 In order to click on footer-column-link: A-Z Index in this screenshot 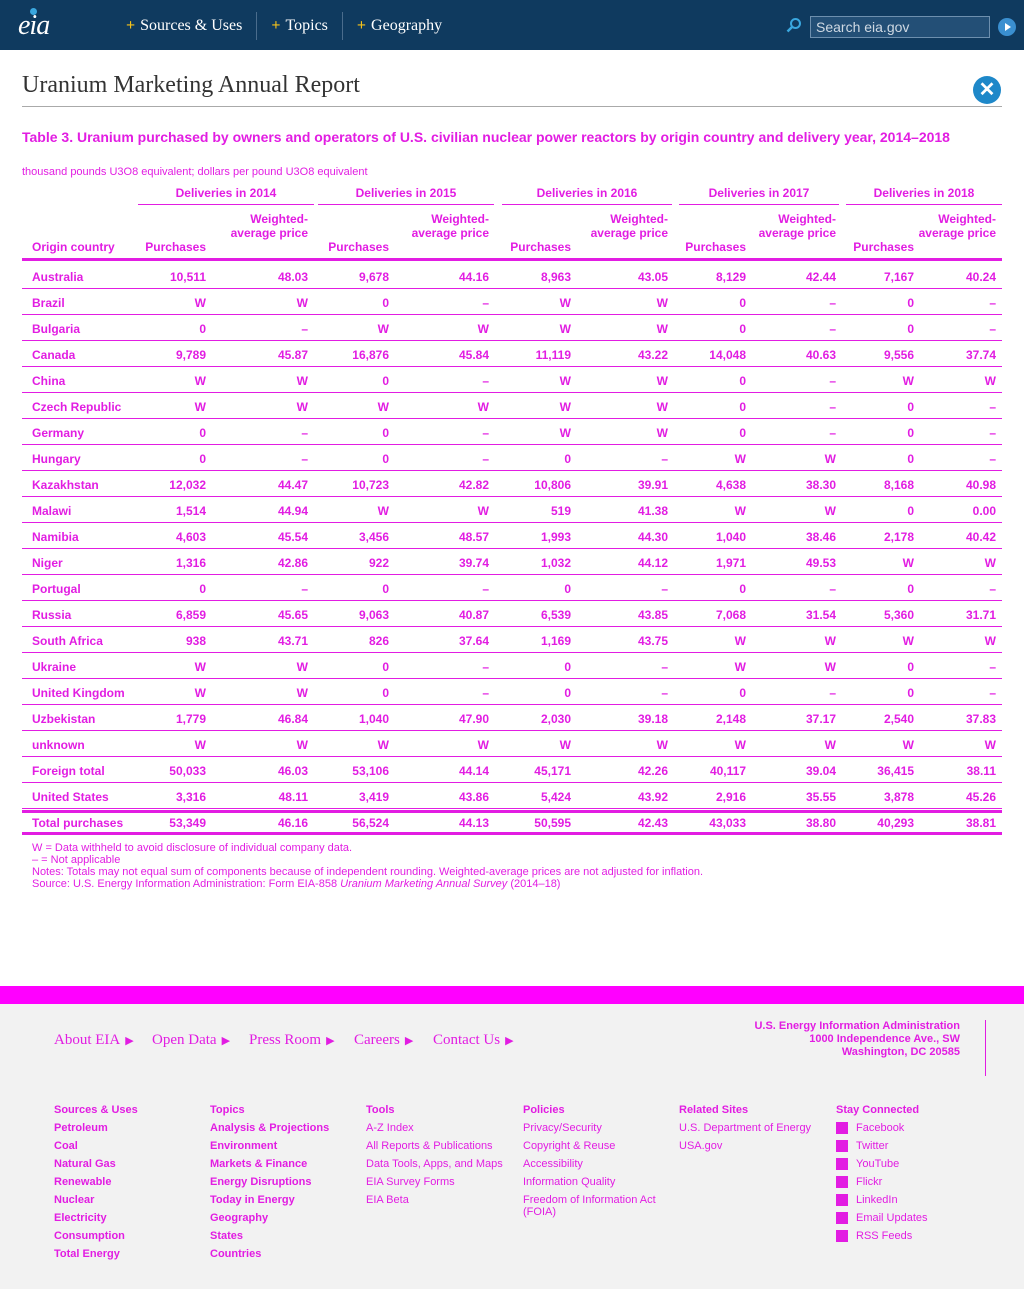, I will do `click(436, 1128)`.